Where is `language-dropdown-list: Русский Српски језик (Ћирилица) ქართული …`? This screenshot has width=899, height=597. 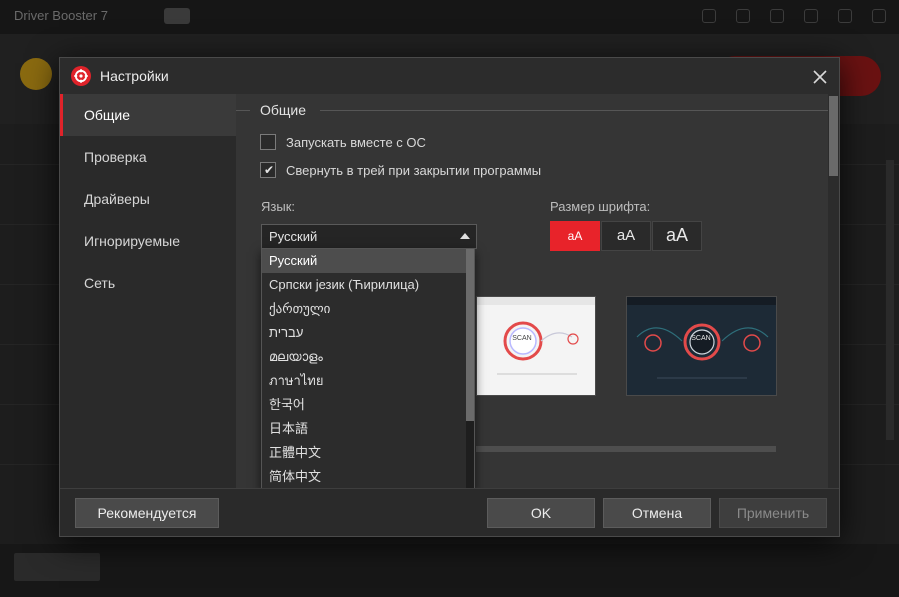
language-dropdown-list: Русский Српски језик (Ћирилица) ქართული … is located at coordinates (368, 369).